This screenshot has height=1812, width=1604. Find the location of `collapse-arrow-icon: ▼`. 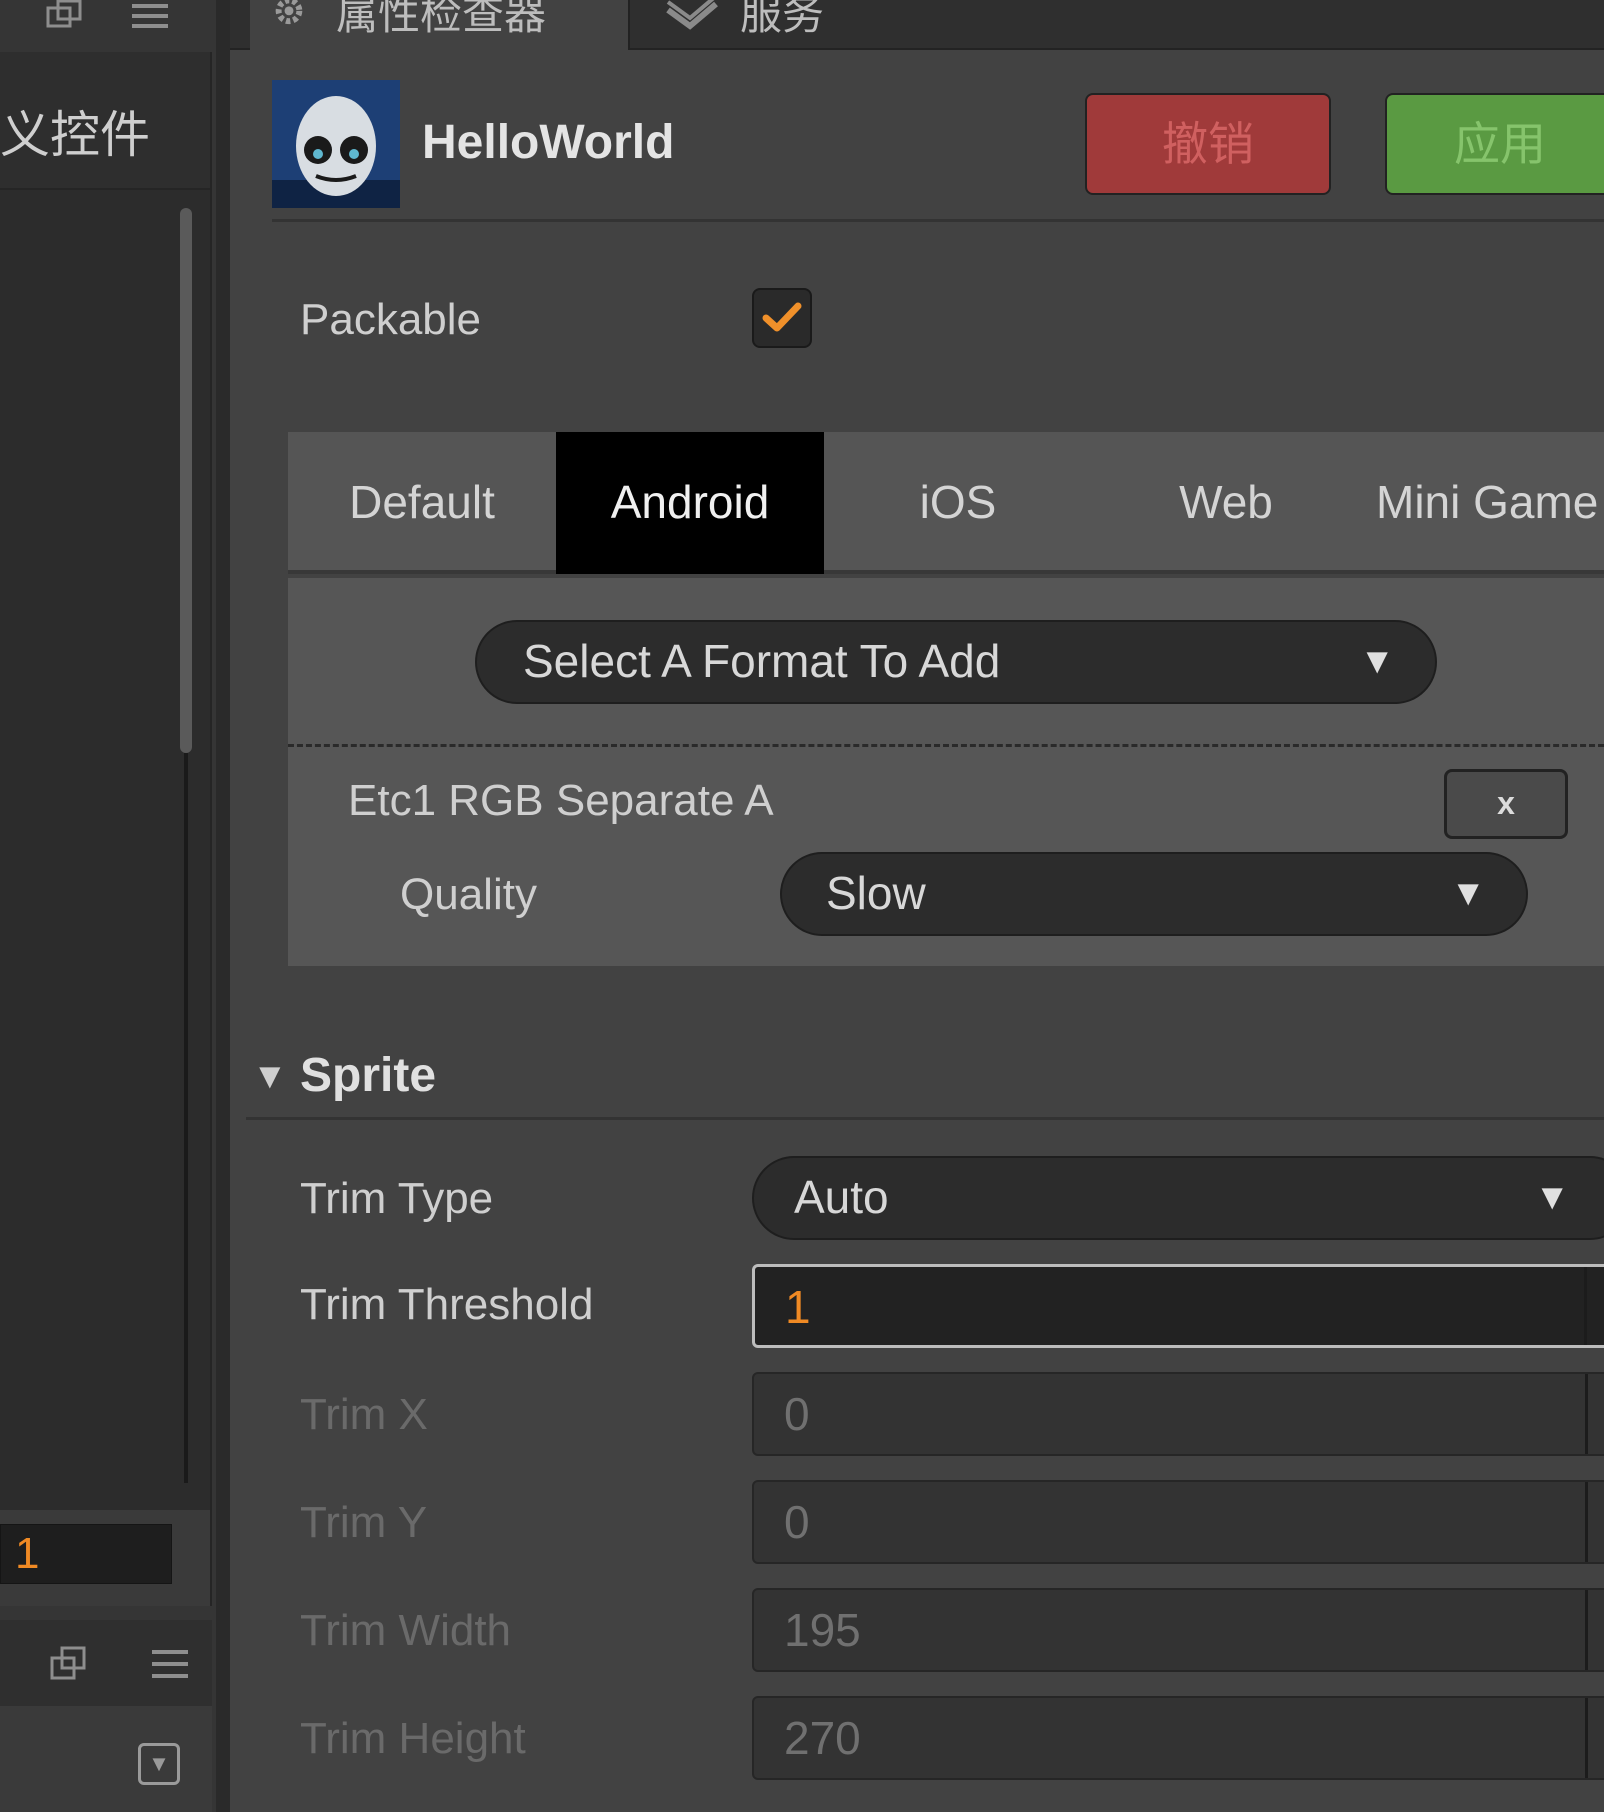

collapse-arrow-icon: ▼ is located at coordinates (270, 1076).